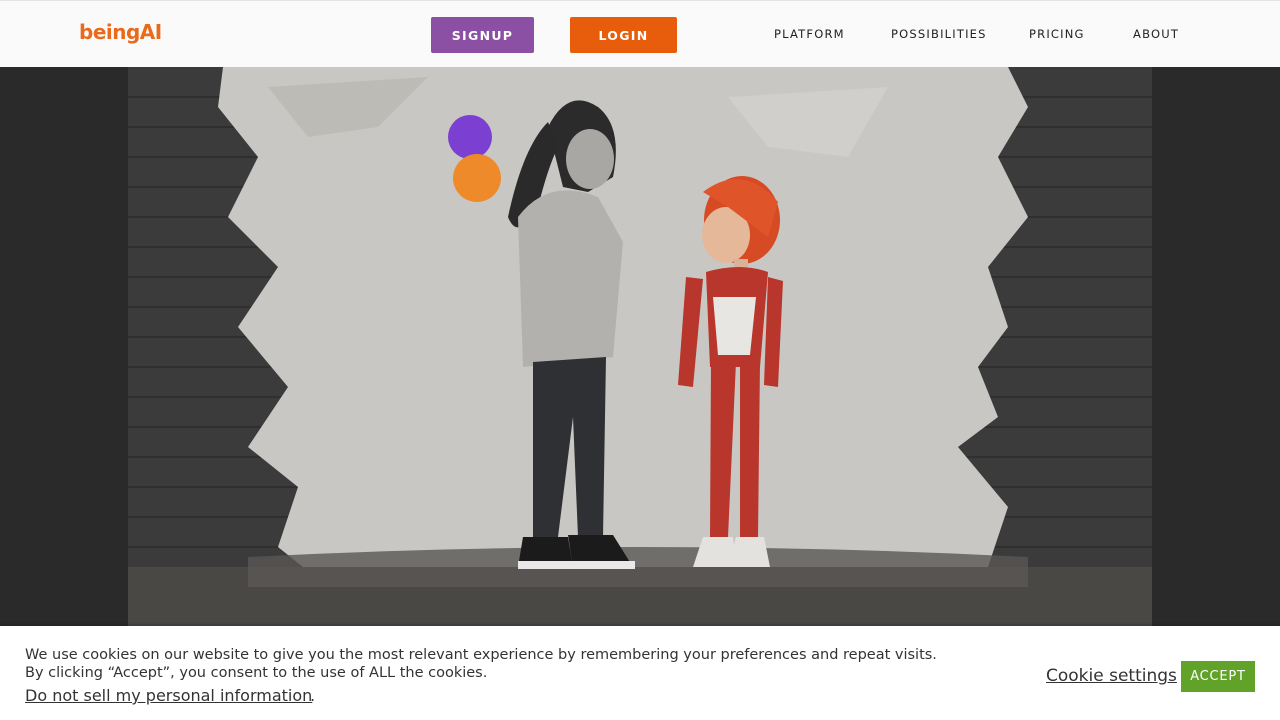 The image size is (1280, 720). Describe the element at coordinates (939, 34) in the screenshot. I see `nav-possibilities: POSSIBILITIES` at that location.